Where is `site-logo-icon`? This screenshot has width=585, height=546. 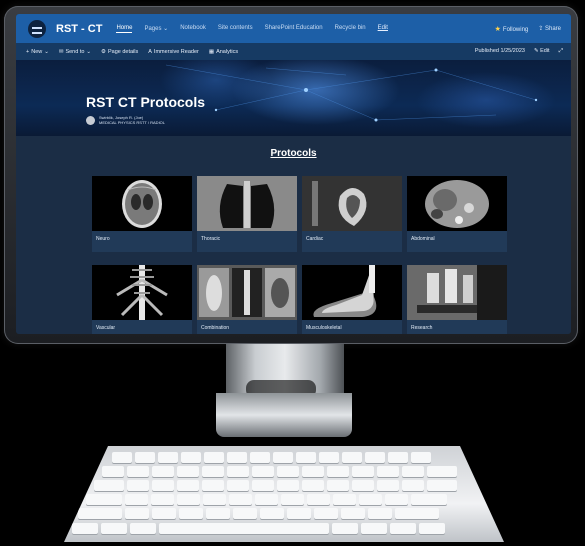 site-logo-icon is located at coordinates (37, 28).